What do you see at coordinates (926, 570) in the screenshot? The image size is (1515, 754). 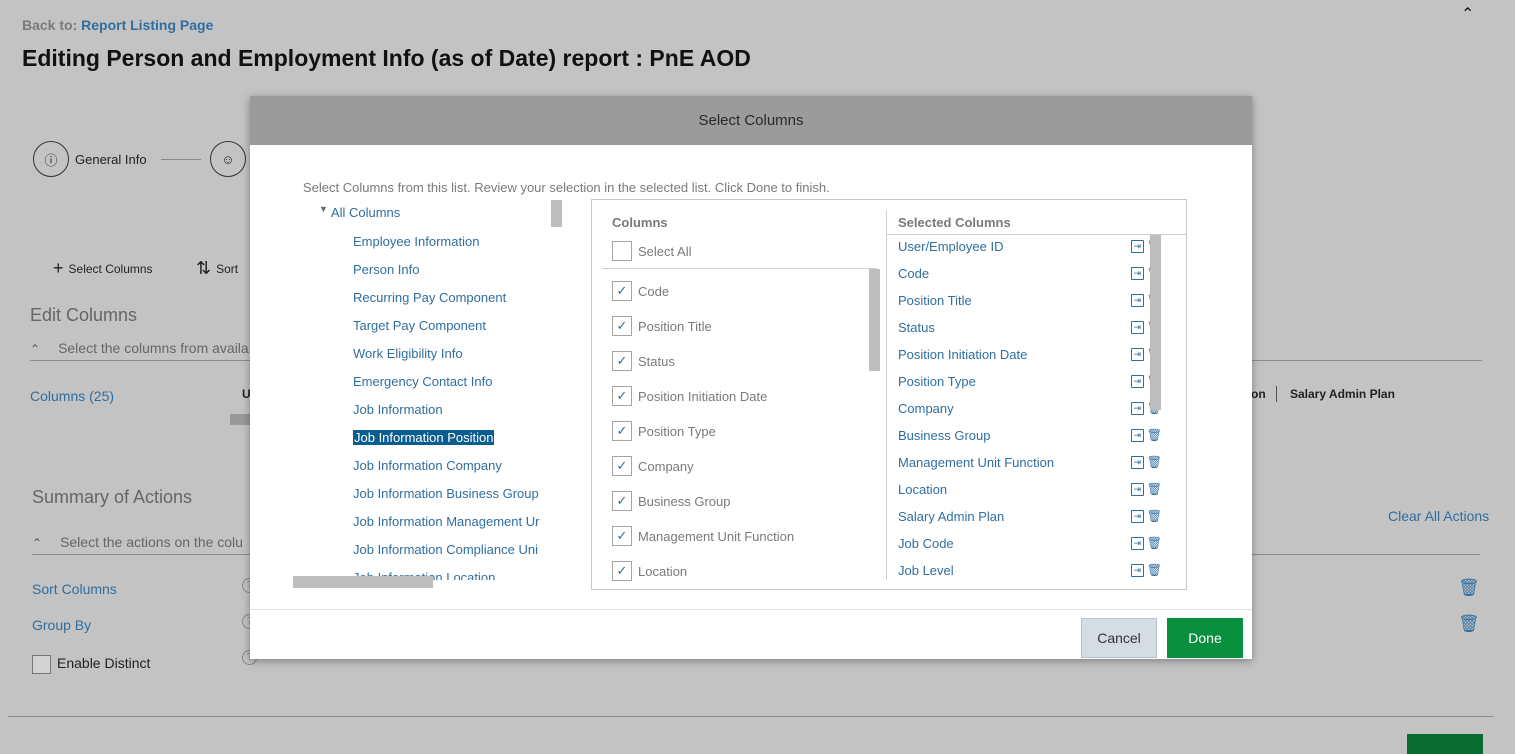 I see `selected-column-label: Job Level` at bounding box center [926, 570].